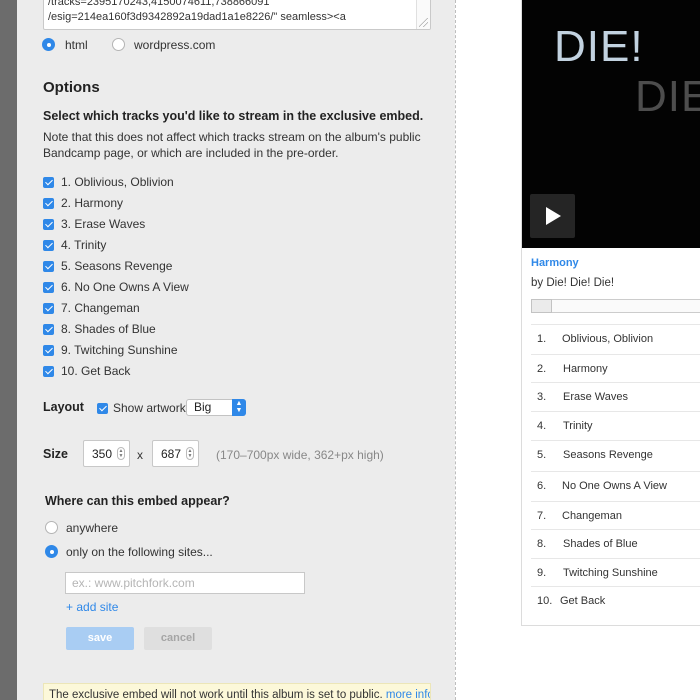 The width and height of the screenshot is (700, 700). I want to click on track-title: Seasons Revenge, so click(608, 455).